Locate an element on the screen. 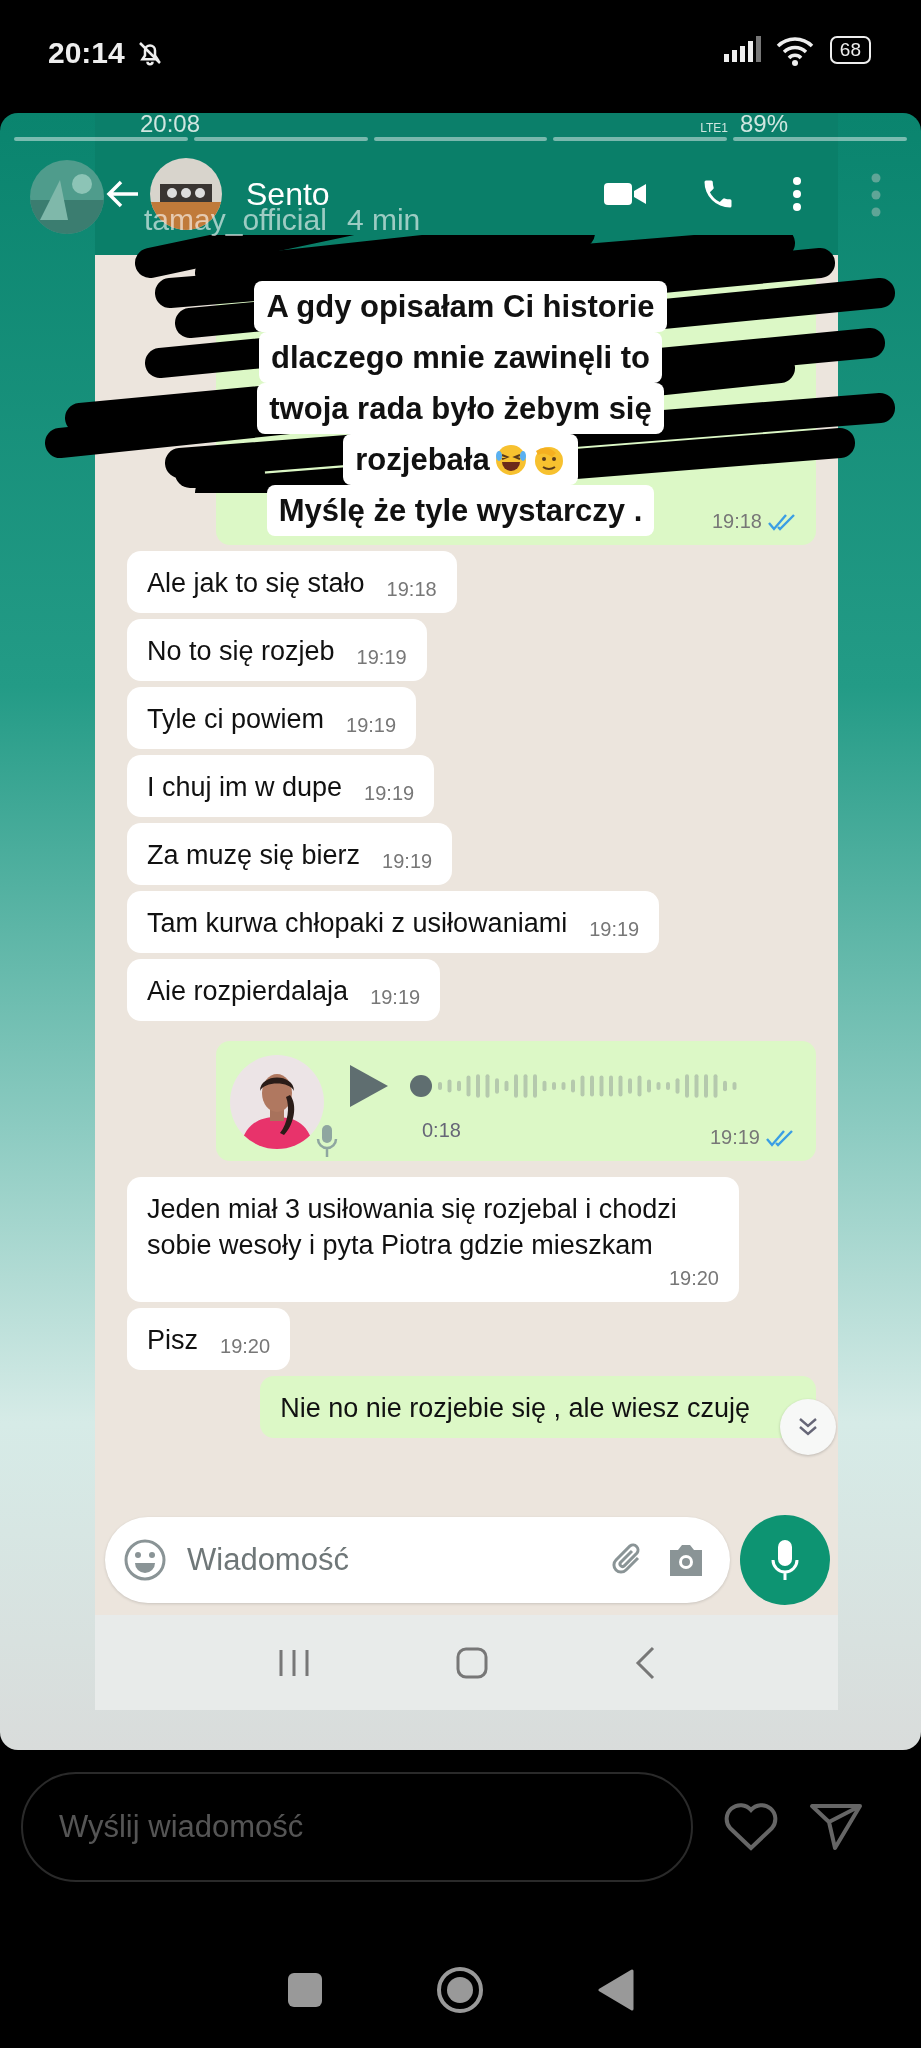  sticker-text: twoja rada było żebym się is located at coordinates (460, 409).